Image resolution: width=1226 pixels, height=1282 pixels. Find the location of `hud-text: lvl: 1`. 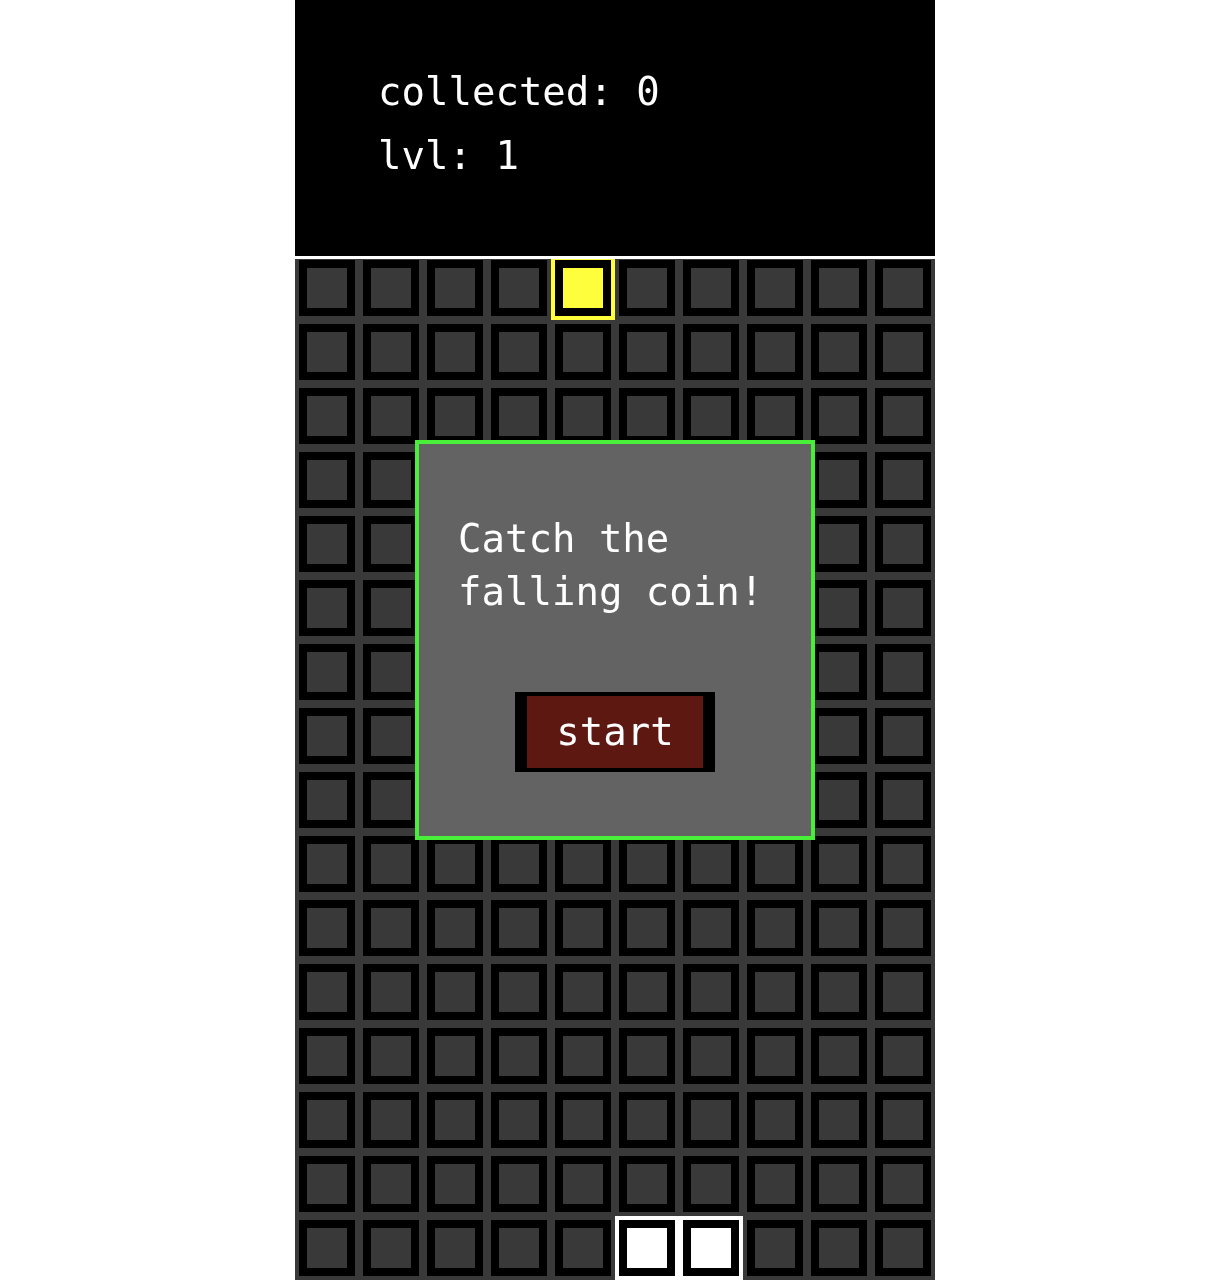

hud-text: lvl: 1 is located at coordinates (448, 156).